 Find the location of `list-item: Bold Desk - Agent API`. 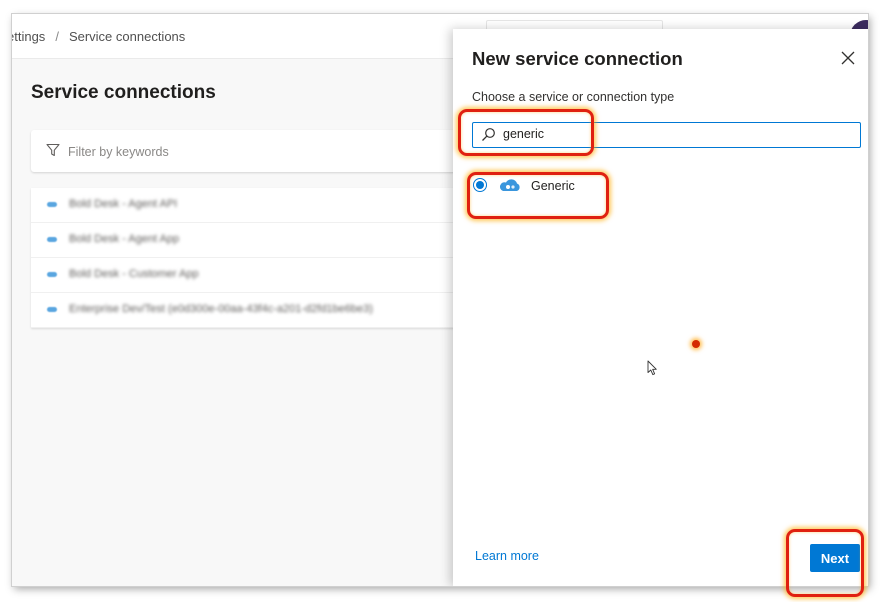

list-item: Bold Desk - Agent API is located at coordinates (251, 205).